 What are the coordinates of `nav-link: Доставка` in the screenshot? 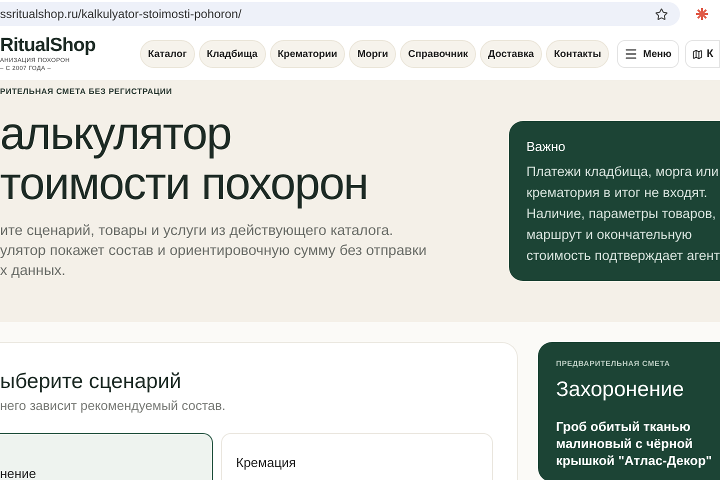 It's located at (511, 54).